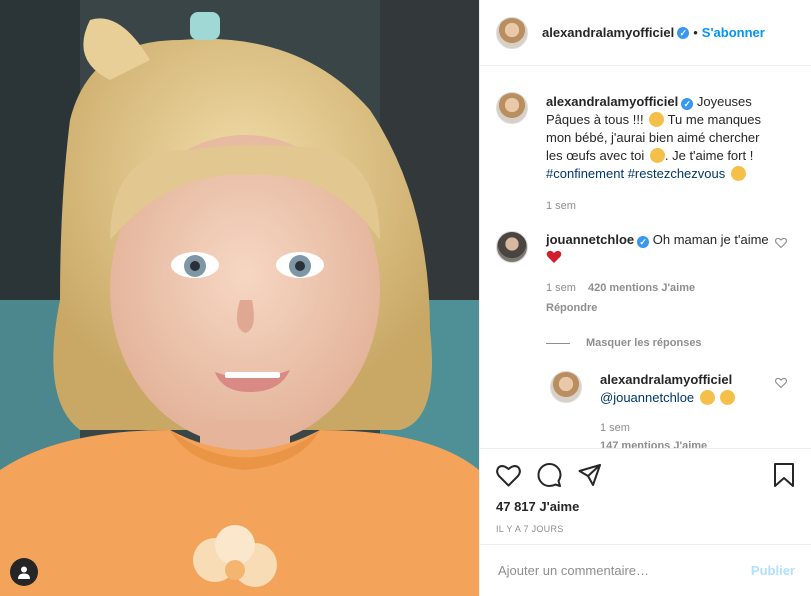 The height and width of the screenshot is (596, 811). I want to click on reply-time: 1 sem, so click(615, 428).